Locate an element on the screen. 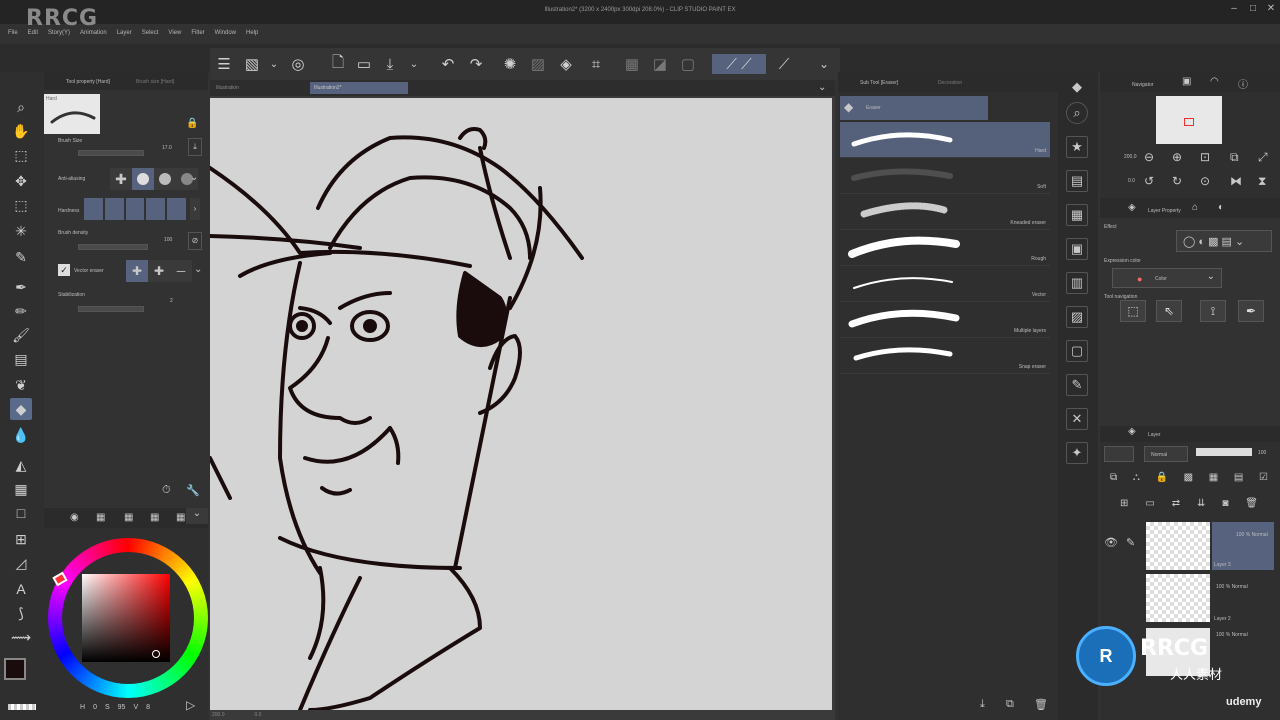 The height and width of the screenshot is (720, 1280). opacity-slider is located at coordinates (1224, 452).